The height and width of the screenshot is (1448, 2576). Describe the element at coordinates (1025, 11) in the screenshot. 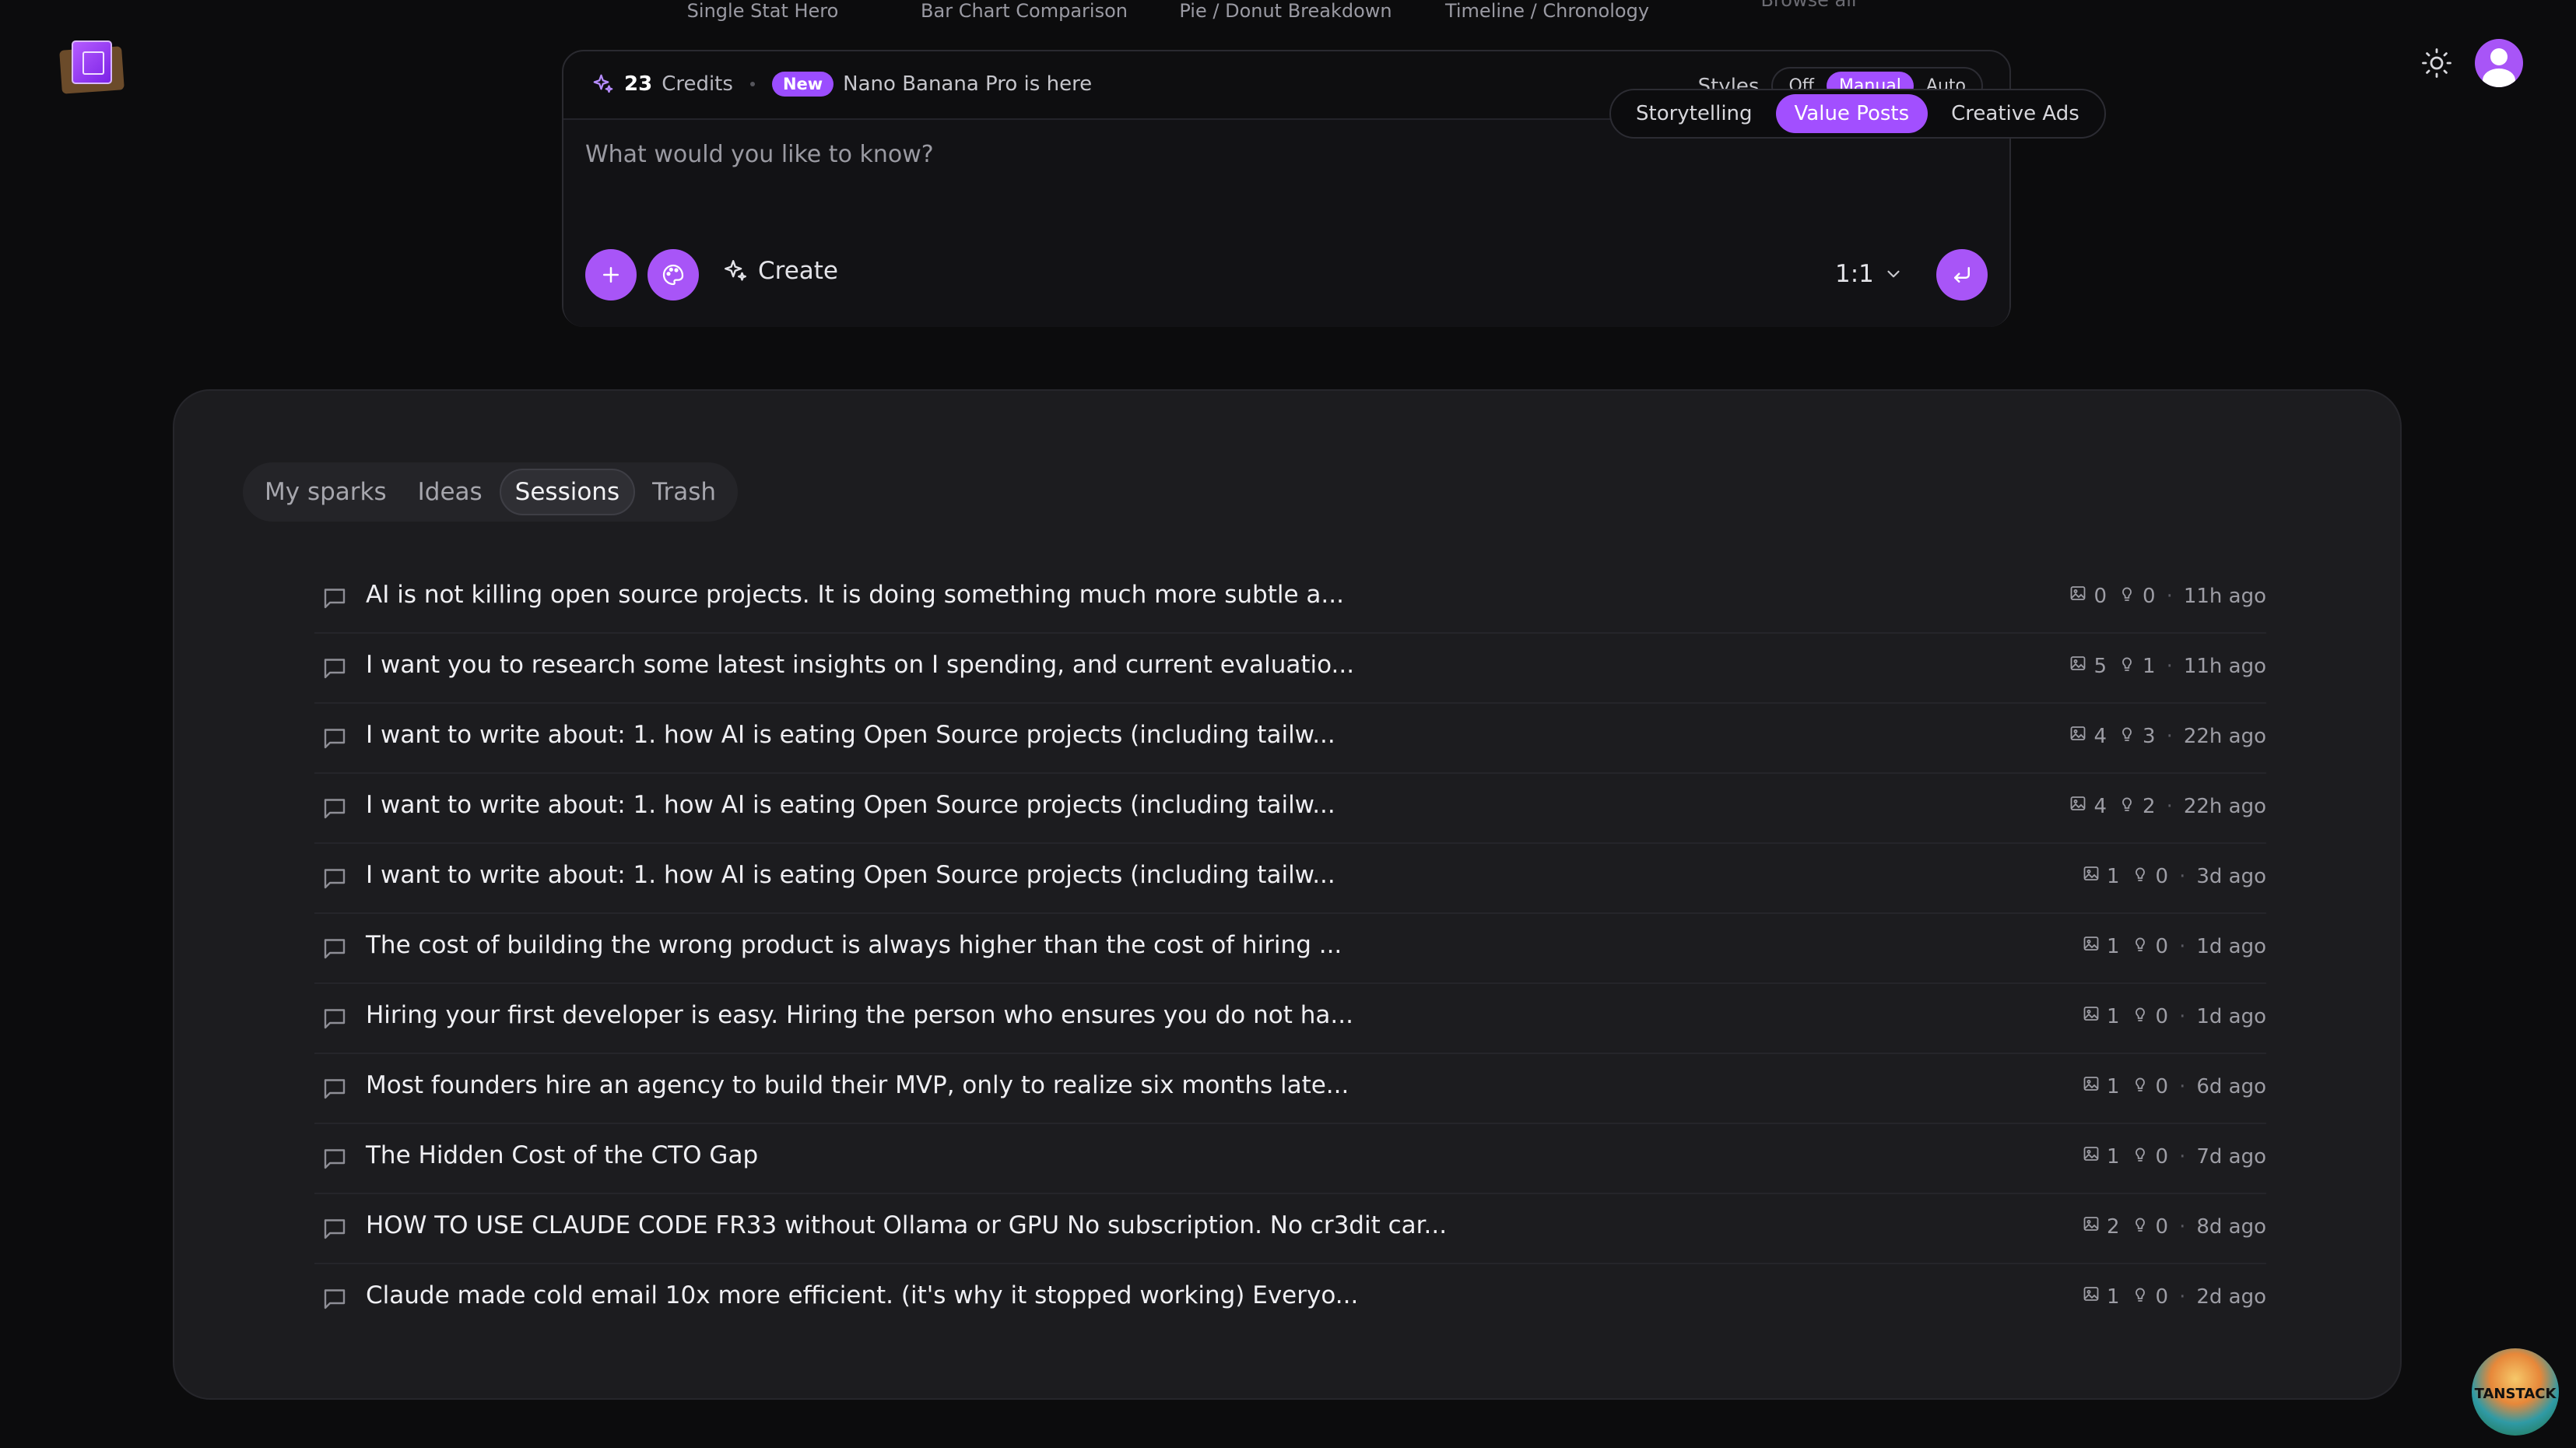

I see `template-bar-chart-comparison: Bar Chart Comparison` at that location.